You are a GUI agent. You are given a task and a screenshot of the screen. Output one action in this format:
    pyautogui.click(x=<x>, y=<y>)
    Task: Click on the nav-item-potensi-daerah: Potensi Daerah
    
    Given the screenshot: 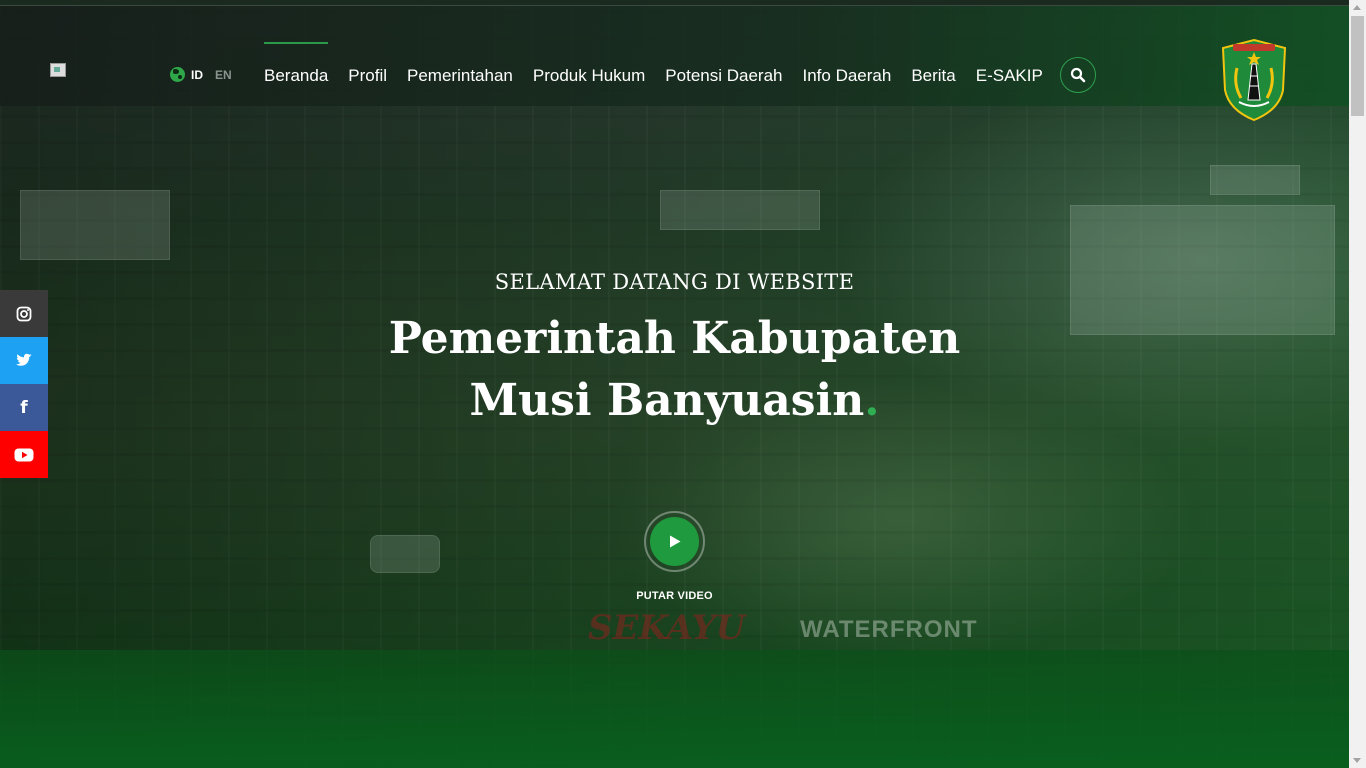 What is the action you would take?
    pyautogui.click(x=723, y=66)
    